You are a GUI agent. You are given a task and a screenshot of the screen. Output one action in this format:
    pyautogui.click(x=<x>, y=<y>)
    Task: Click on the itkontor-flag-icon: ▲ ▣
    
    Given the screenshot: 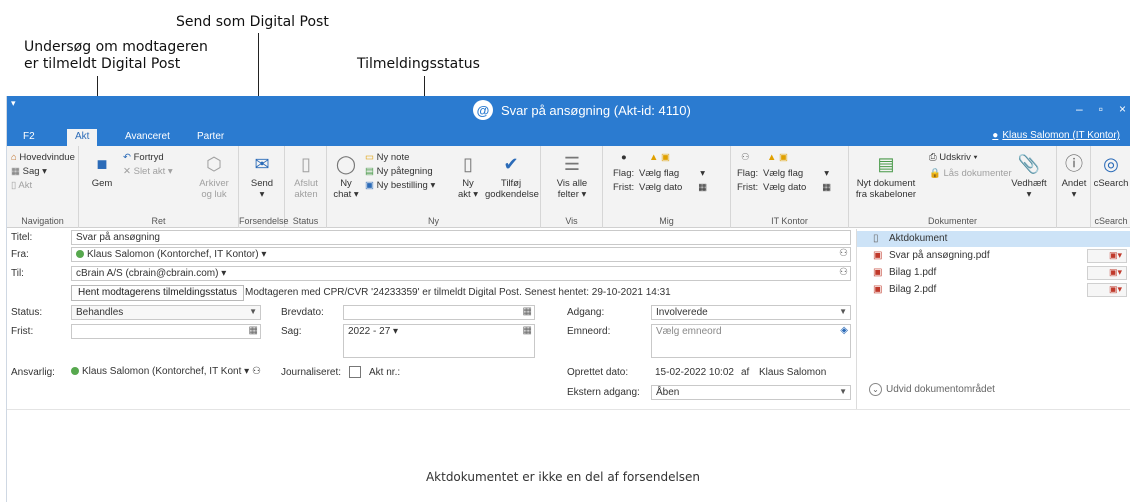 What is the action you would take?
    pyautogui.click(x=778, y=157)
    